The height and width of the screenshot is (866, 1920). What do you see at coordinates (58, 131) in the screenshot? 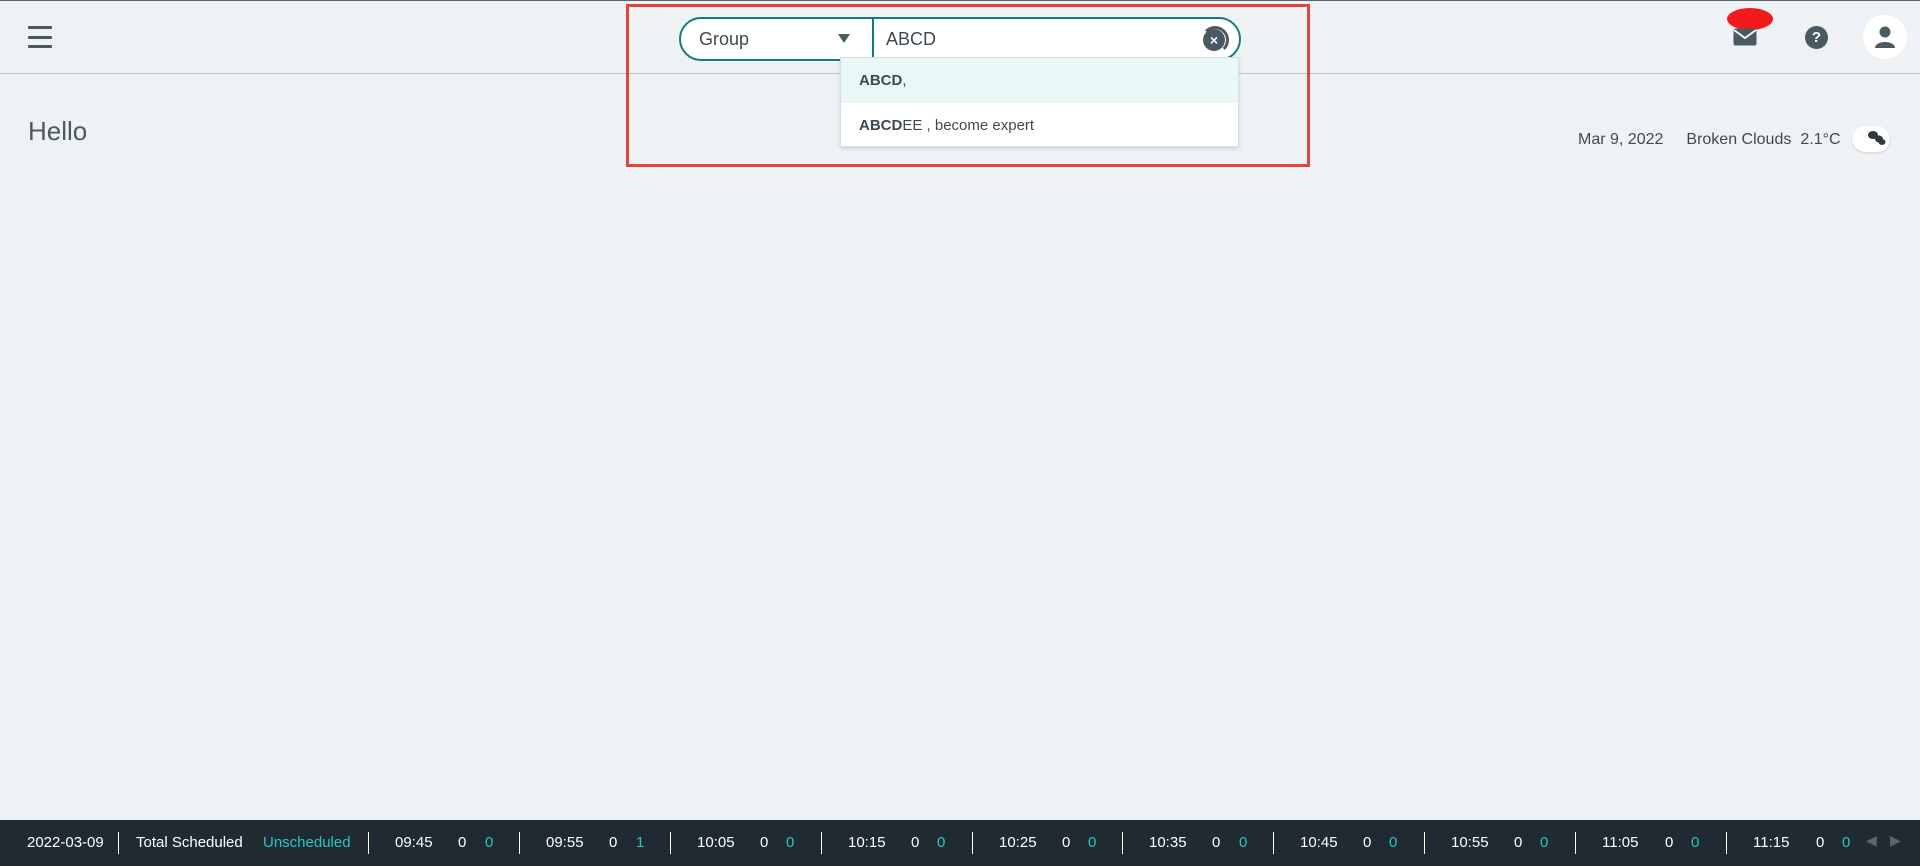
I see `page-title: Hello` at bounding box center [58, 131].